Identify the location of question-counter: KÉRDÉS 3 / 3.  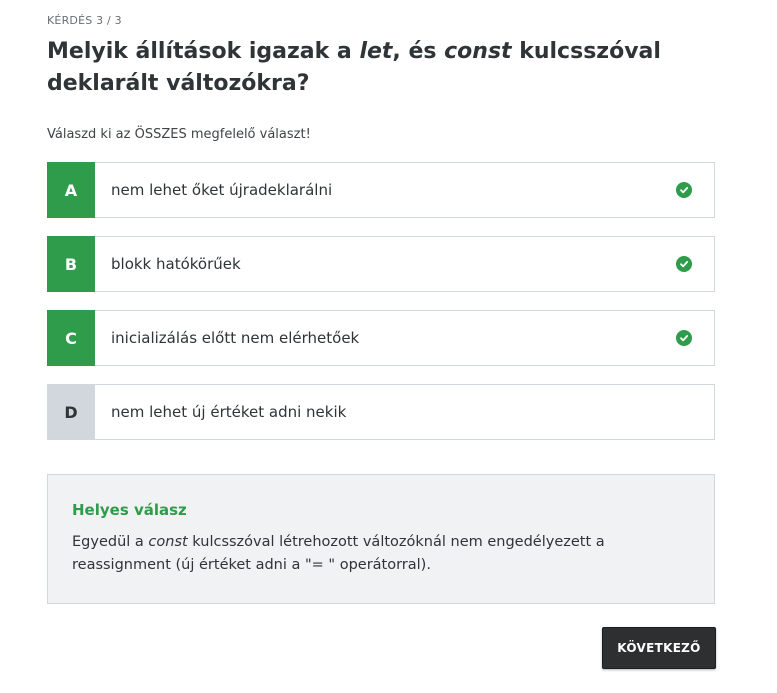
(84, 20).